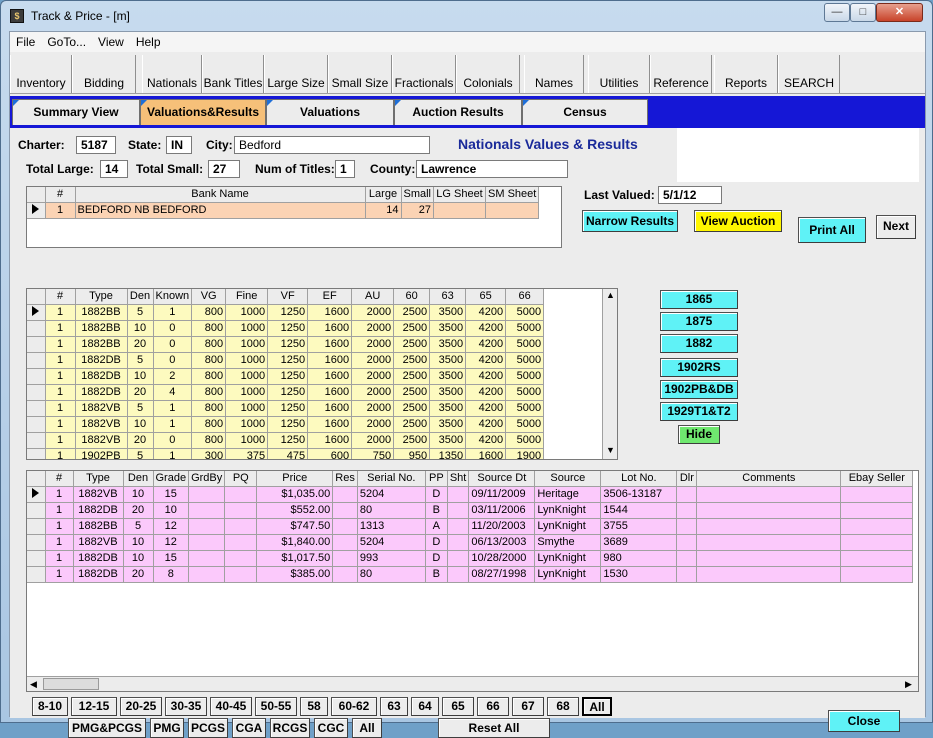 The image size is (933, 738). Describe the element at coordinates (331, 728) in the screenshot. I see `grader-filter-button: CGC` at that location.